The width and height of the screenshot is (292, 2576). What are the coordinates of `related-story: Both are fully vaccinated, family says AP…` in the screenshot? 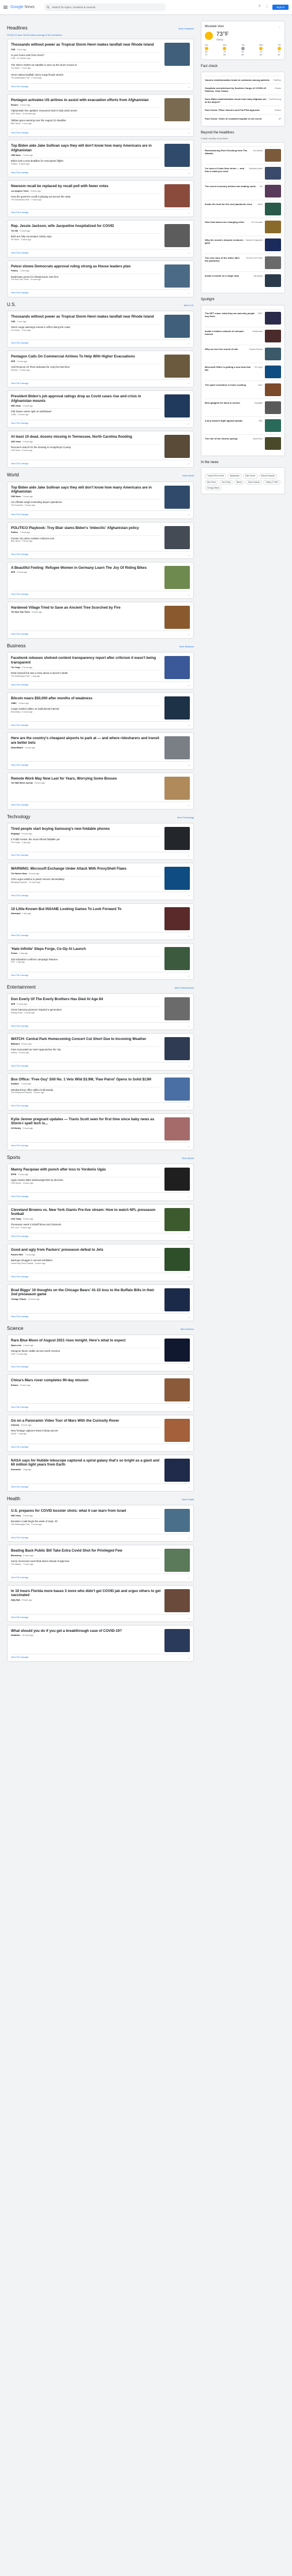 It's located at (86, 238).